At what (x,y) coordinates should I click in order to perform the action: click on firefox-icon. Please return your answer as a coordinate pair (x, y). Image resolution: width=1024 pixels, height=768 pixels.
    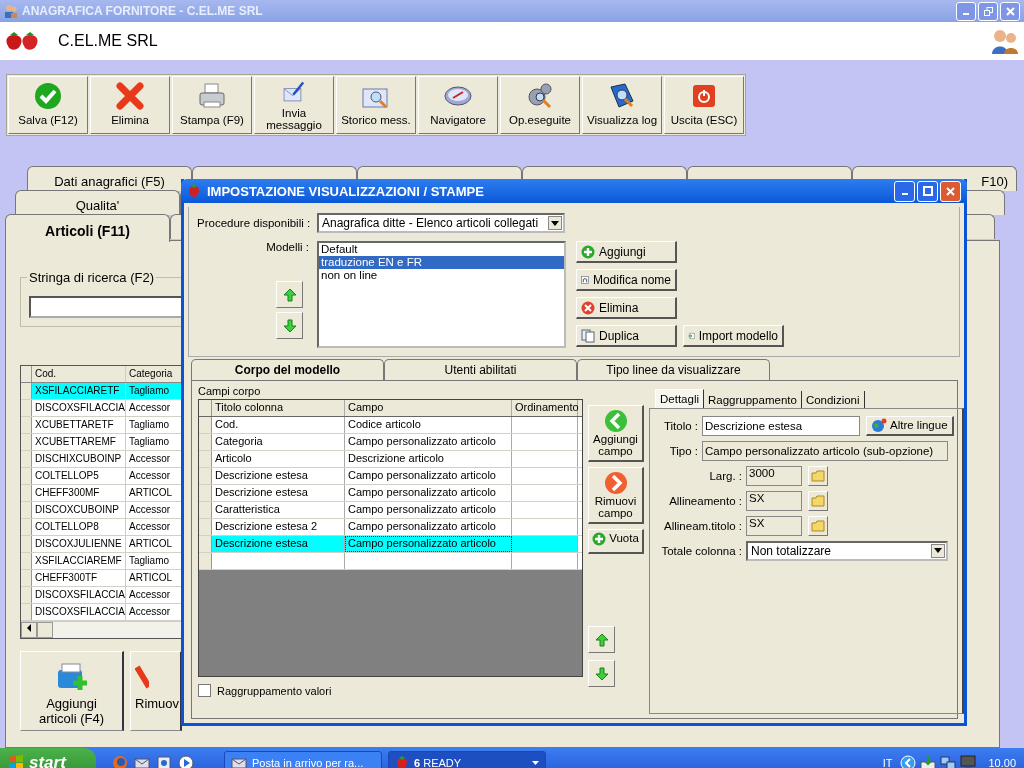
    Looking at the image, I should click on (120, 761).